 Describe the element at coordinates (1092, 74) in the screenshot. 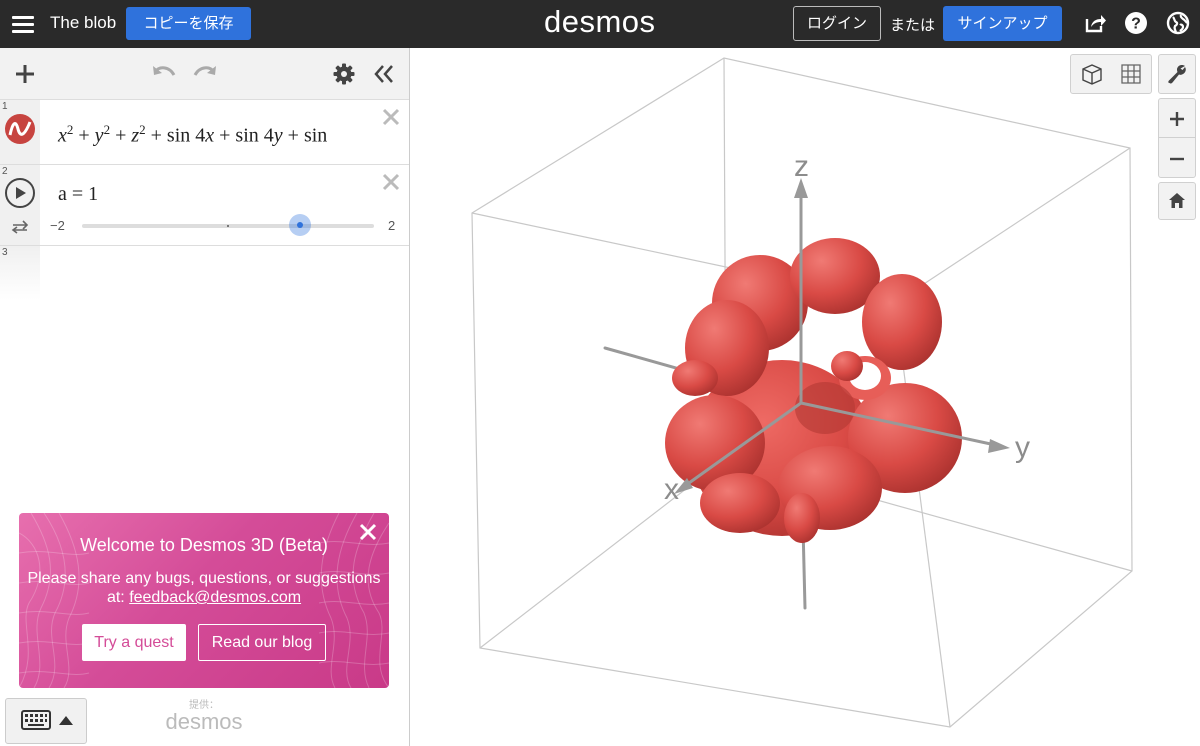

I see `cube-view-icon` at that location.